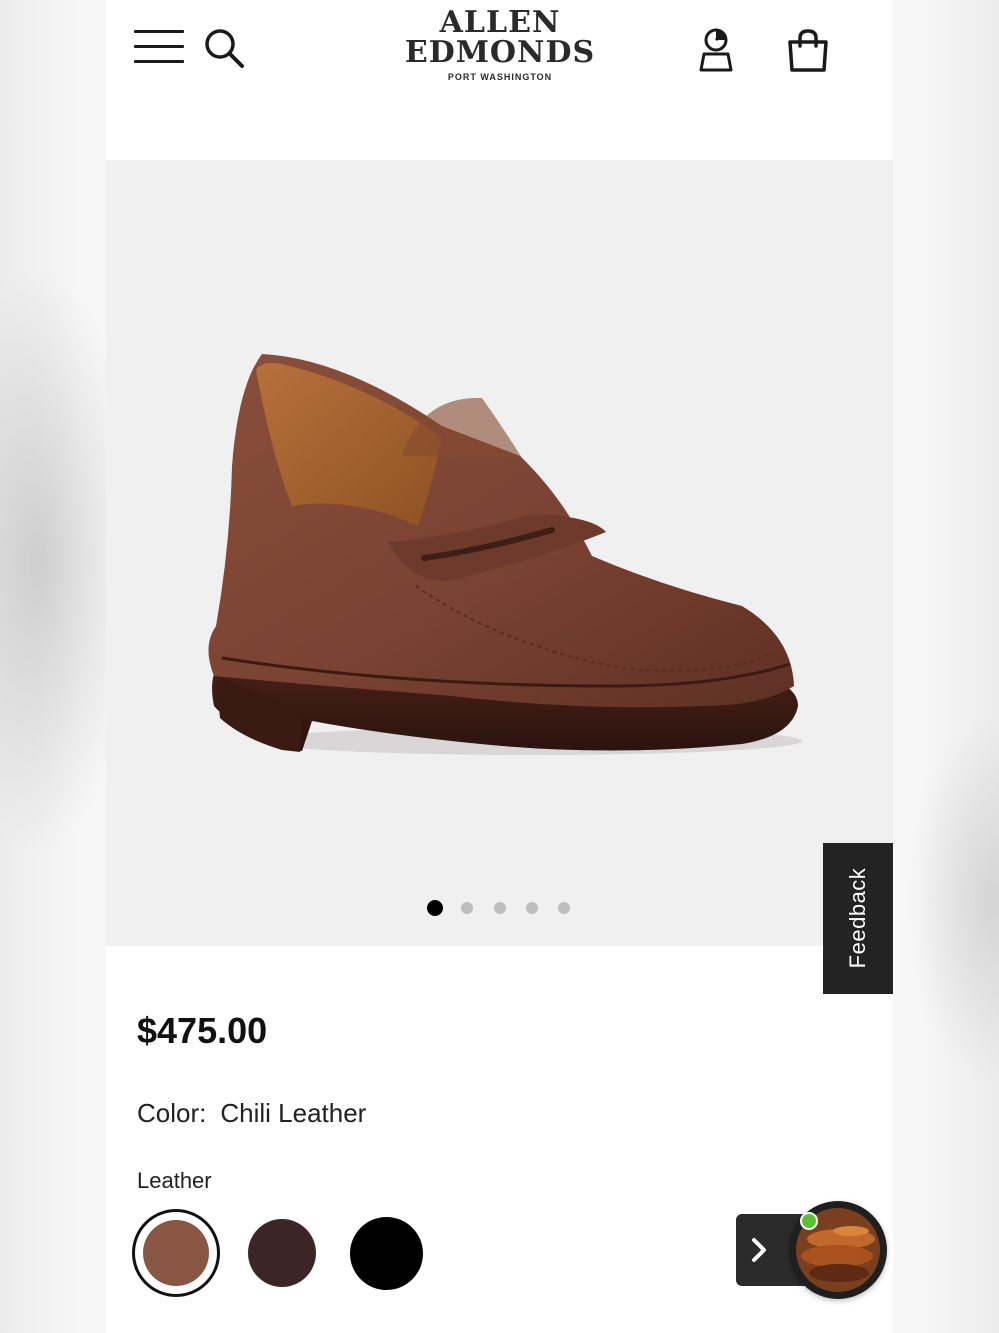 This screenshot has height=1333, width=999. I want to click on swatch-chili-leather, so click(176, 1253).